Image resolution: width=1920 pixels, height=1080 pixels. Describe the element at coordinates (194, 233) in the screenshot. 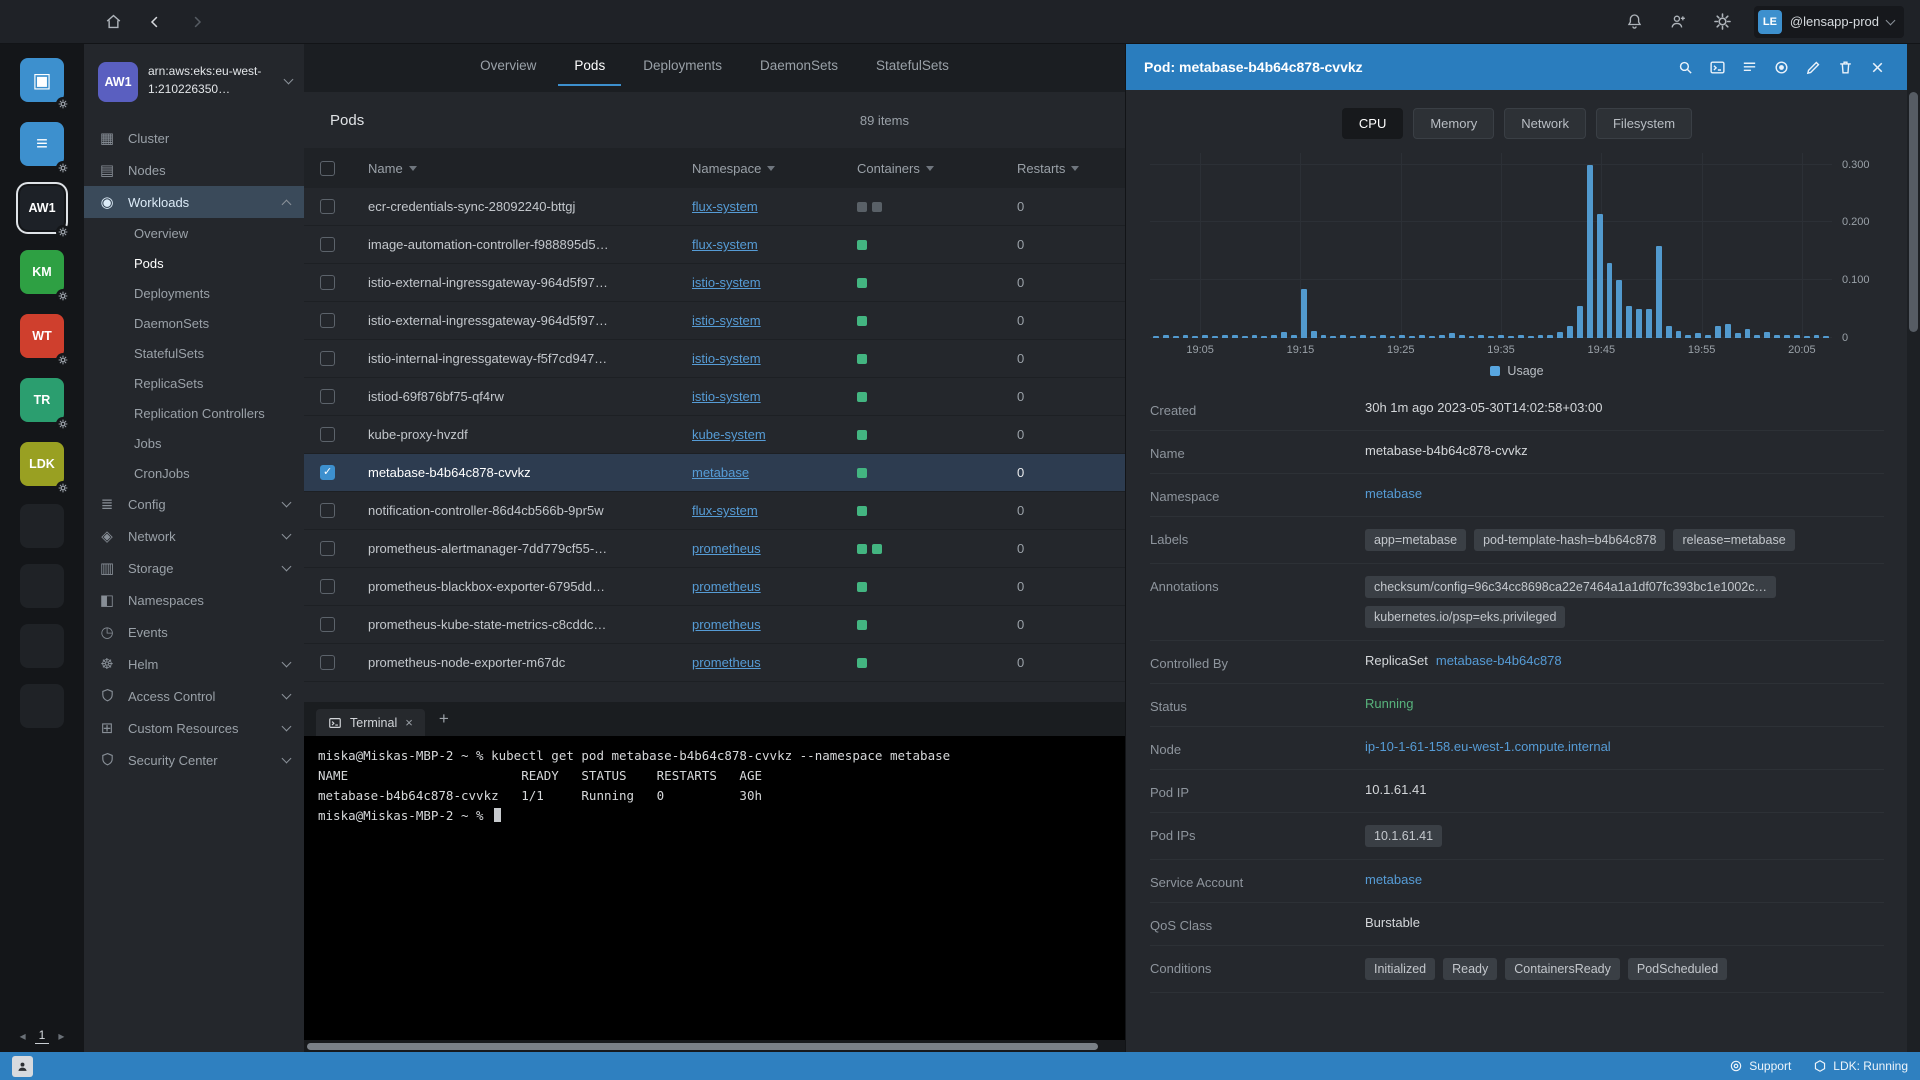

I see `sidebar-item-overview: Overview` at that location.